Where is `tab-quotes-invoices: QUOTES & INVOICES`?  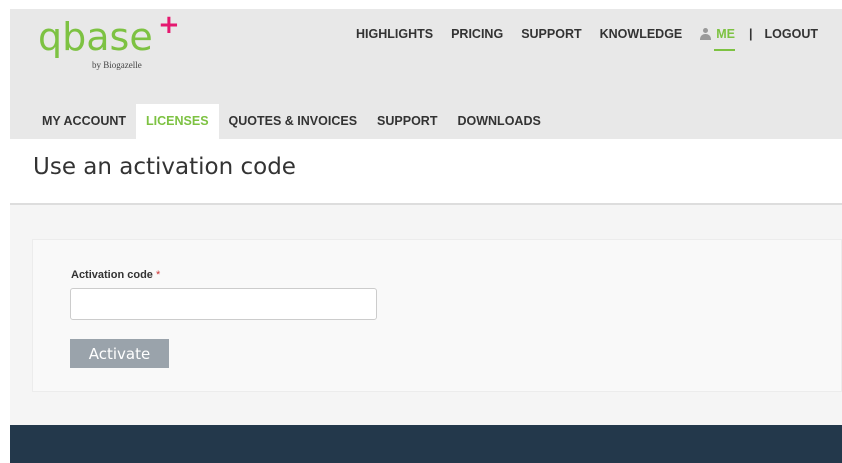
tab-quotes-invoices: QUOTES & INVOICES is located at coordinates (293, 121).